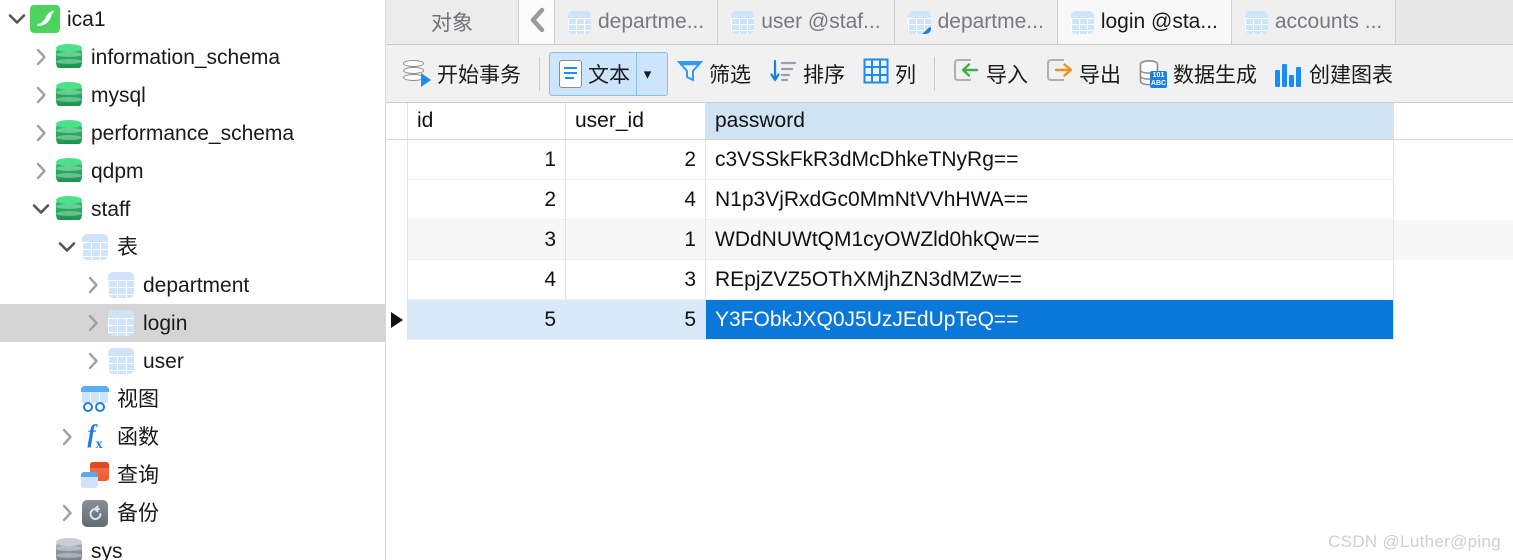 The width and height of the screenshot is (1513, 560). What do you see at coordinates (636, 200) in the screenshot?
I see `cell-user_id: 4` at bounding box center [636, 200].